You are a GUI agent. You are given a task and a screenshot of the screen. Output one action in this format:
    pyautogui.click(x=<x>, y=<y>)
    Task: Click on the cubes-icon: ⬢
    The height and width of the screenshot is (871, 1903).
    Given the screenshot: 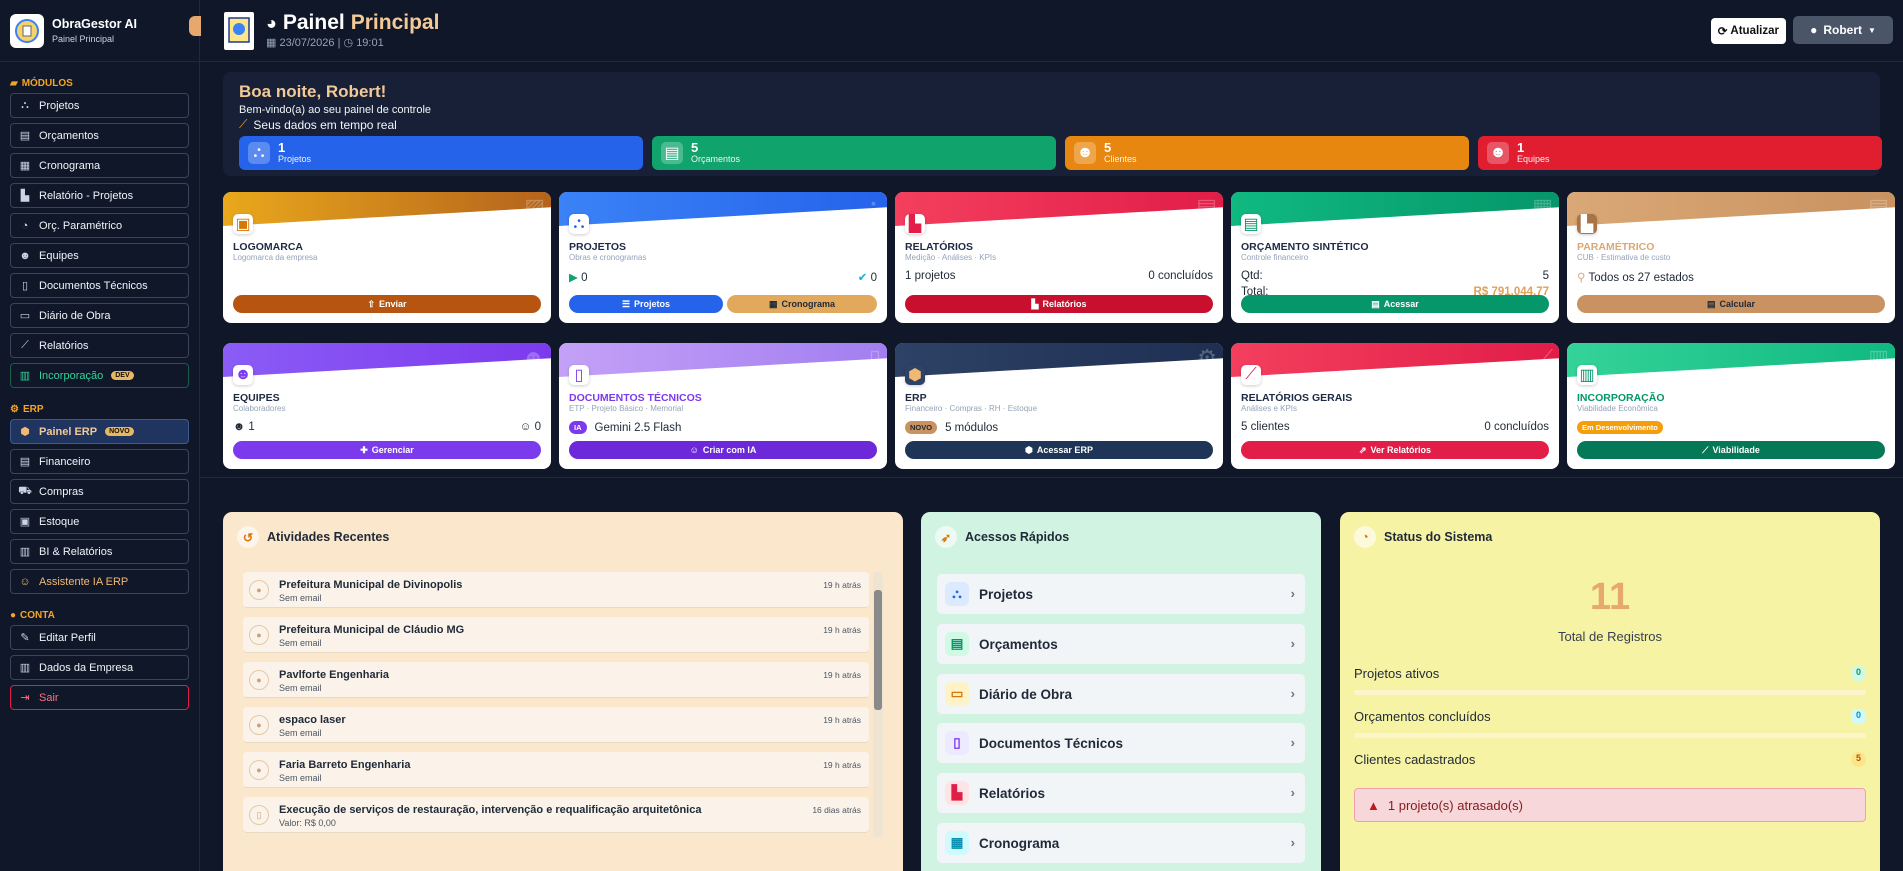 What is the action you would take?
    pyautogui.click(x=25, y=432)
    